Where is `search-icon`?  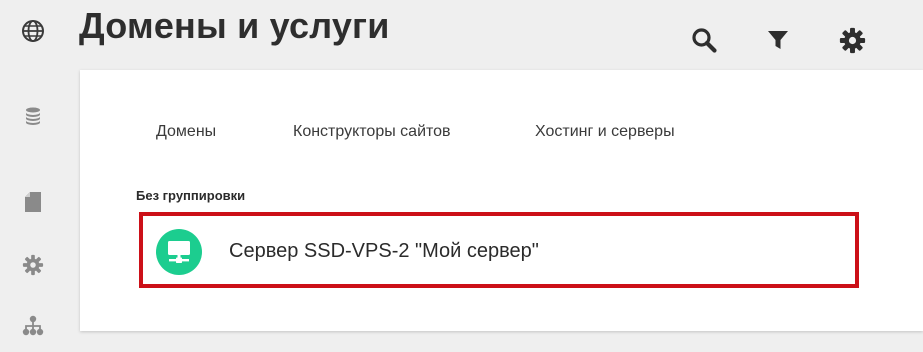 search-icon is located at coordinates (704, 40).